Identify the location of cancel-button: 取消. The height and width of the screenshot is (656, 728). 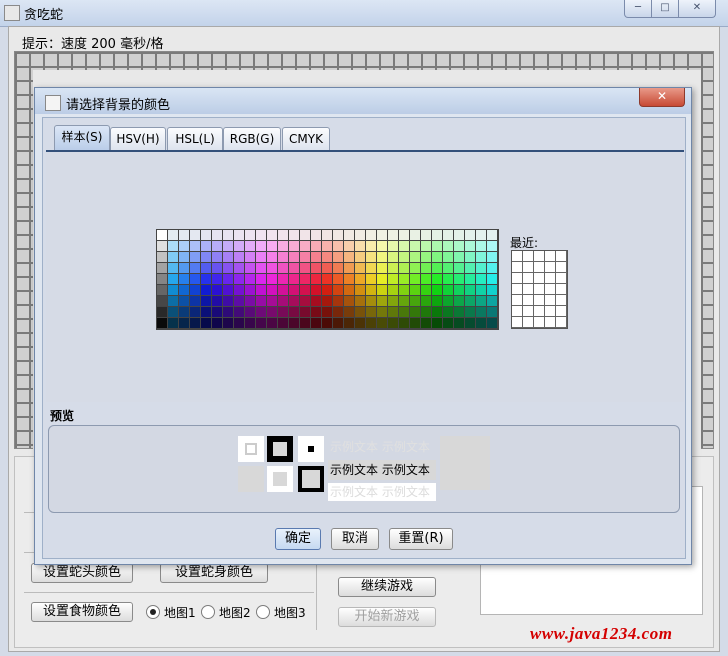
(355, 539).